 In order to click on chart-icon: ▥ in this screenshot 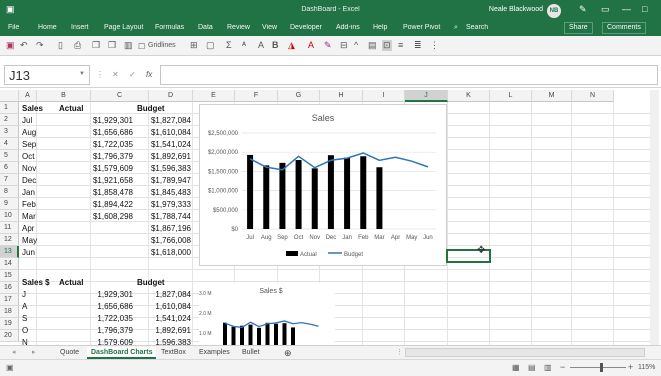, I will do `click(128, 45)`.